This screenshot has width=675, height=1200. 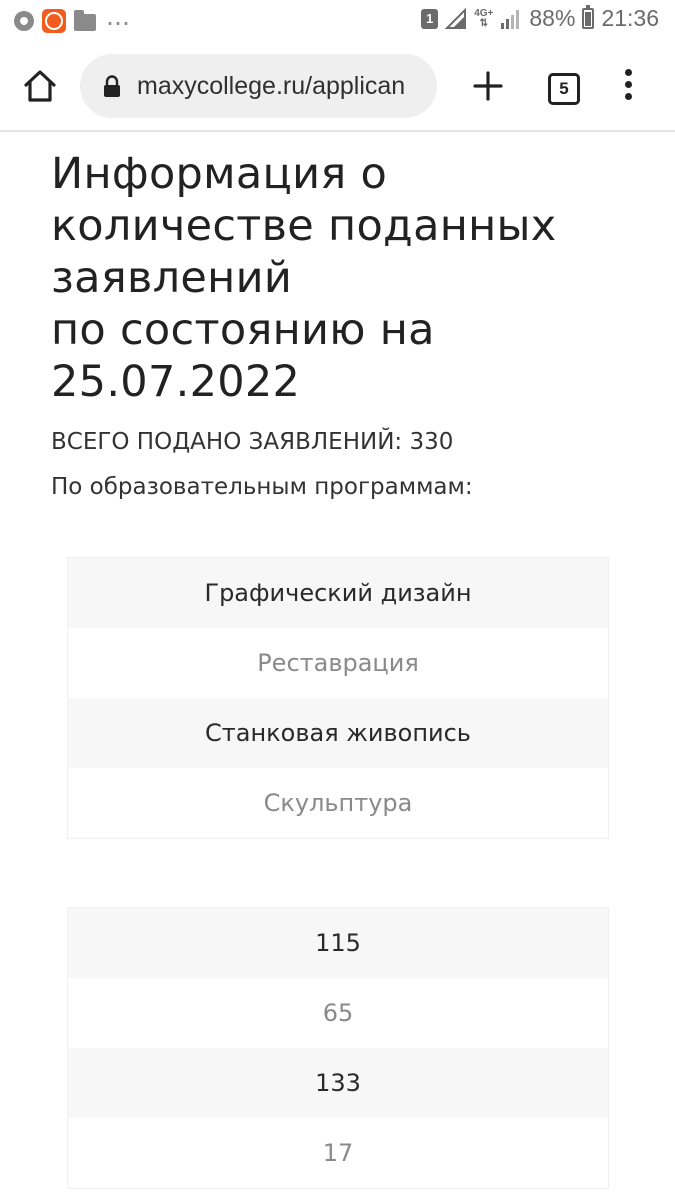 I want to click on table-row: Графический дизайн, so click(x=338, y=593).